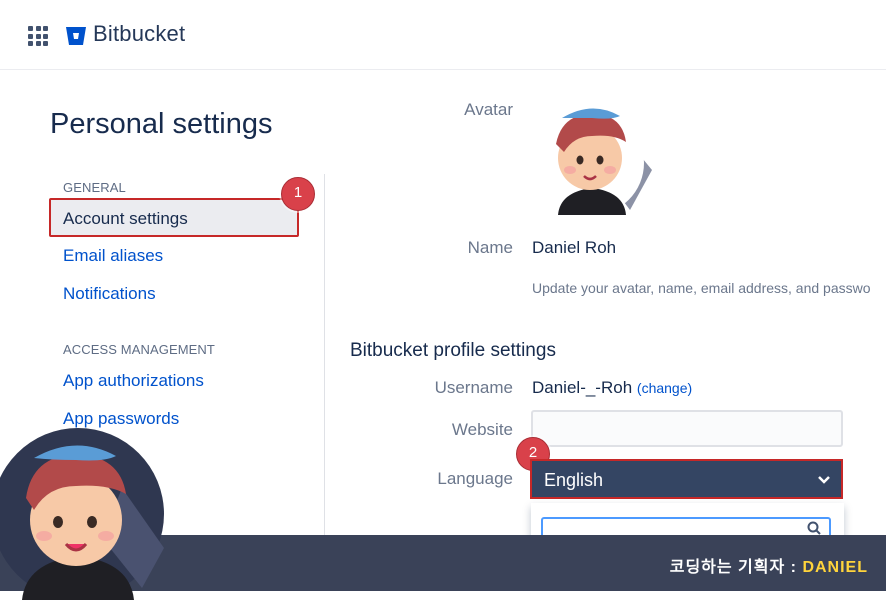 Image resolution: width=886 pixels, height=600 pixels. I want to click on username-label: Username, so click(473, 387).